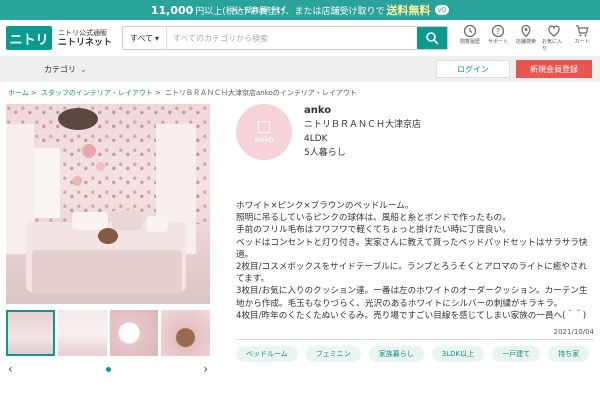 The height and width of the screenshot is (400, 600). I want to click on tag: フェミニン, so click(333, 354).